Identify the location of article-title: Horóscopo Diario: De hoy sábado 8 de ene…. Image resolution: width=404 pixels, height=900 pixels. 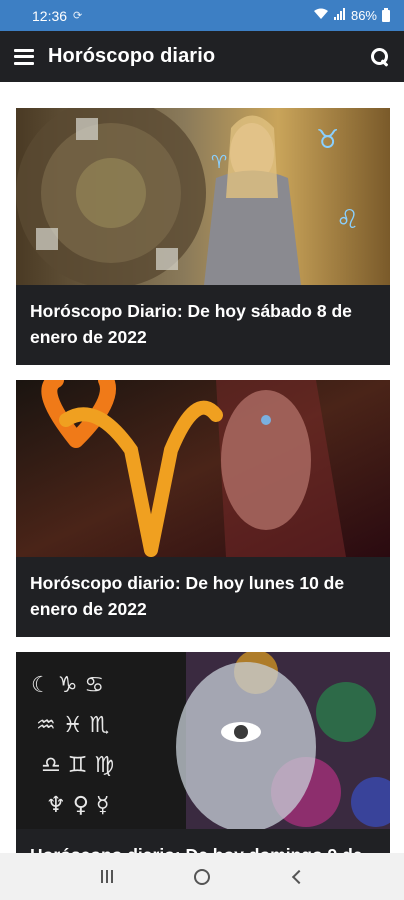
(203, 325).